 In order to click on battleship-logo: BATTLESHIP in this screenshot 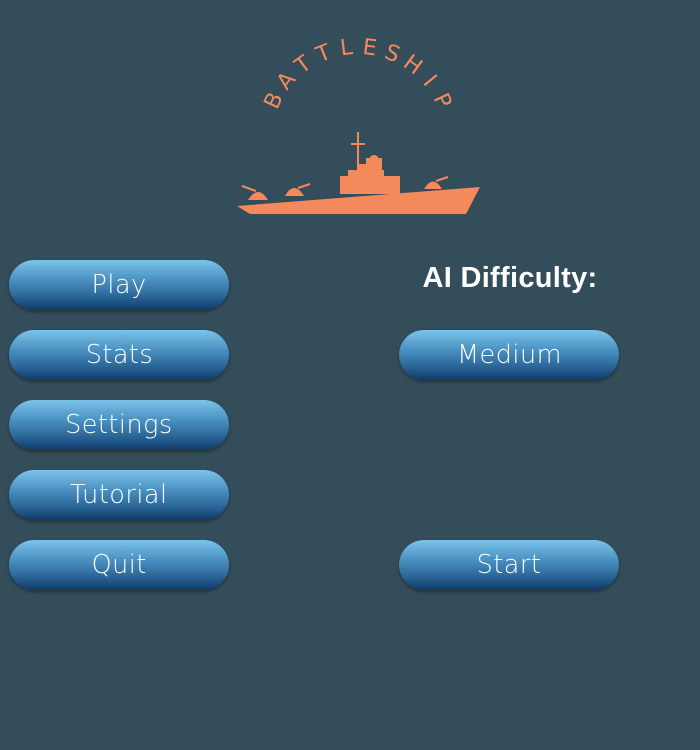, I will do `click(360, 125)`.